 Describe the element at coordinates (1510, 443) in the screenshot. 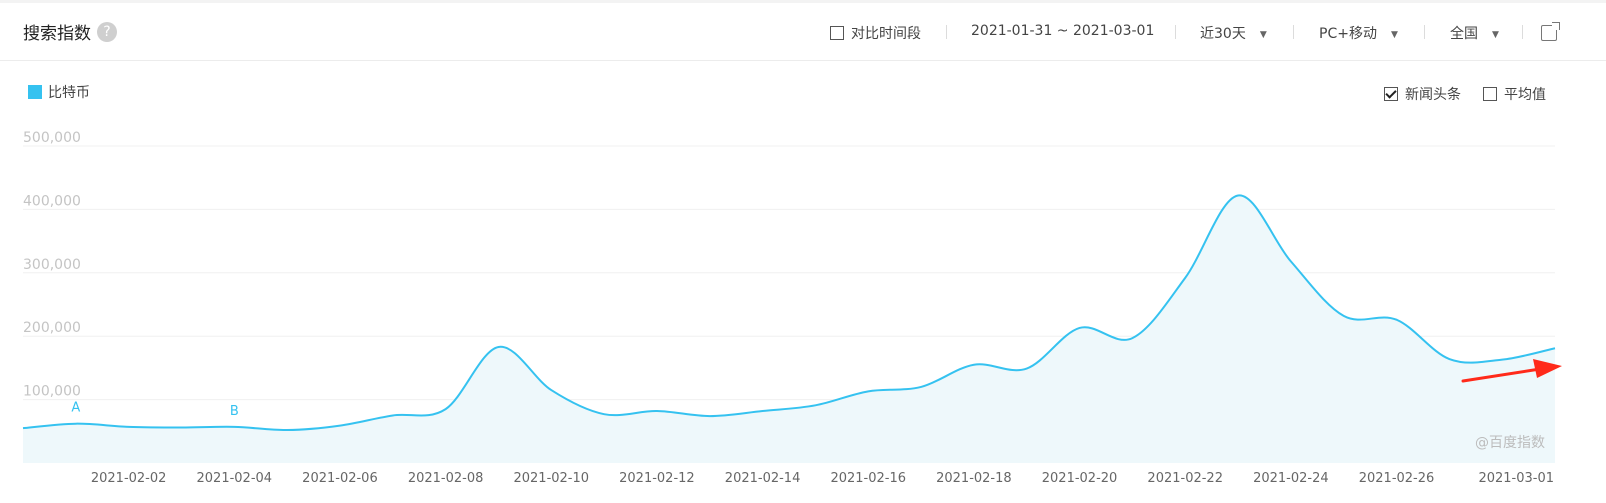

I see `watermark: @百度指数` at that location.